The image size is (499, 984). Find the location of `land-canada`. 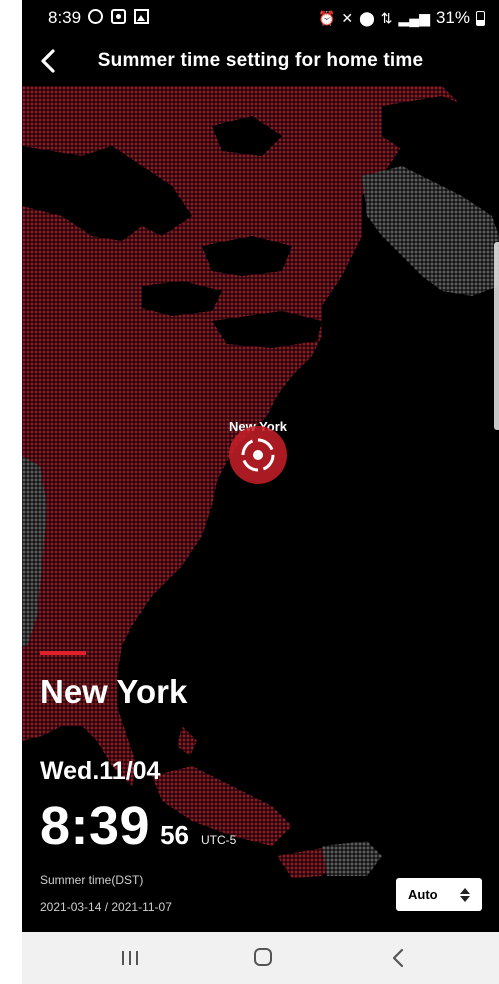

land-canada is located at coordinates (430, 231).